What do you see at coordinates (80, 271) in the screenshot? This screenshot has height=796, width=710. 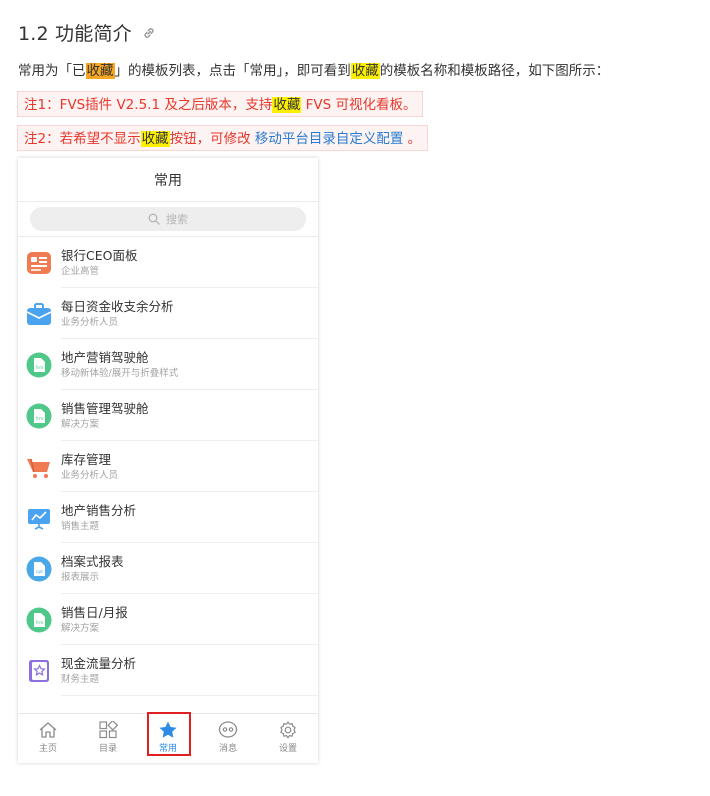 I see `item-subtitle: 企业高管` at bounding box center [80, 271].